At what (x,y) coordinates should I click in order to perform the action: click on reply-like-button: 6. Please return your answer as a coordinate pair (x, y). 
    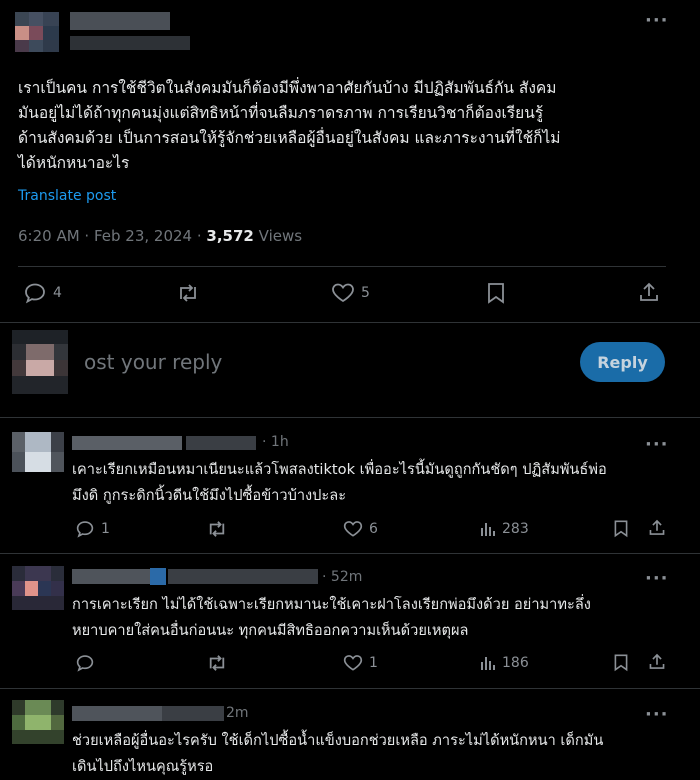
    Looking at the image, I should click on (360, 529).